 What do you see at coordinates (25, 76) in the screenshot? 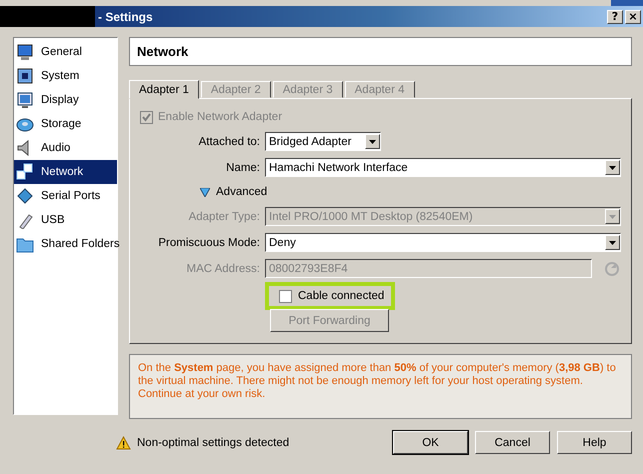
I see `chip-icon` at bounding box center [25, 76].